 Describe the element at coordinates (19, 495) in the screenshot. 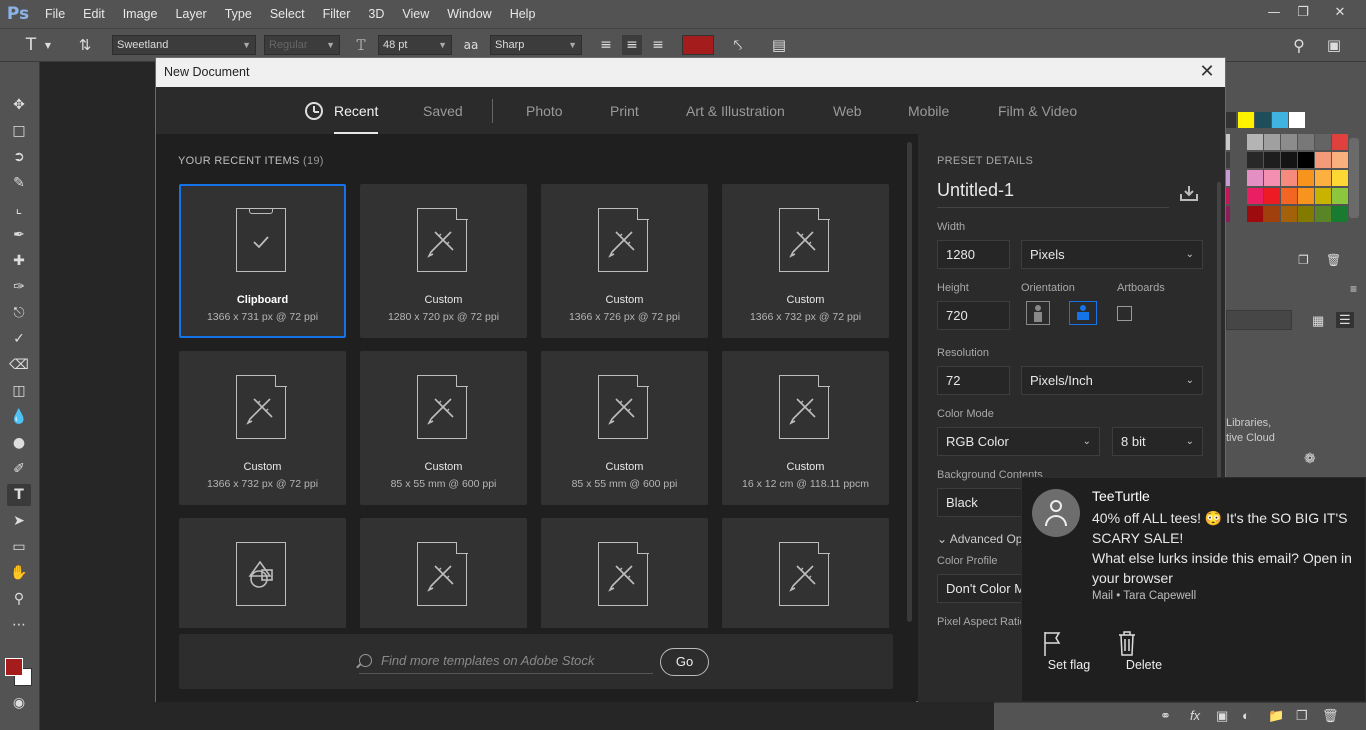

I see `type-tool-icon: T` at that location.